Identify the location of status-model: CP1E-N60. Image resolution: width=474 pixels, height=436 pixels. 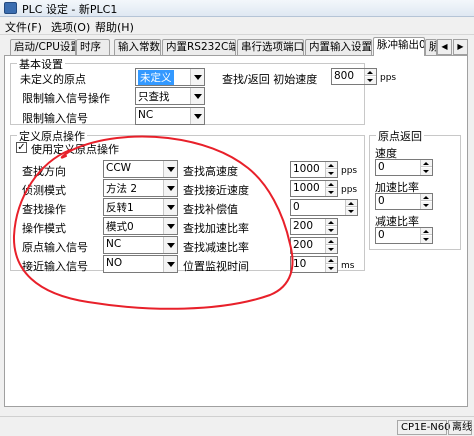
(424, 427).